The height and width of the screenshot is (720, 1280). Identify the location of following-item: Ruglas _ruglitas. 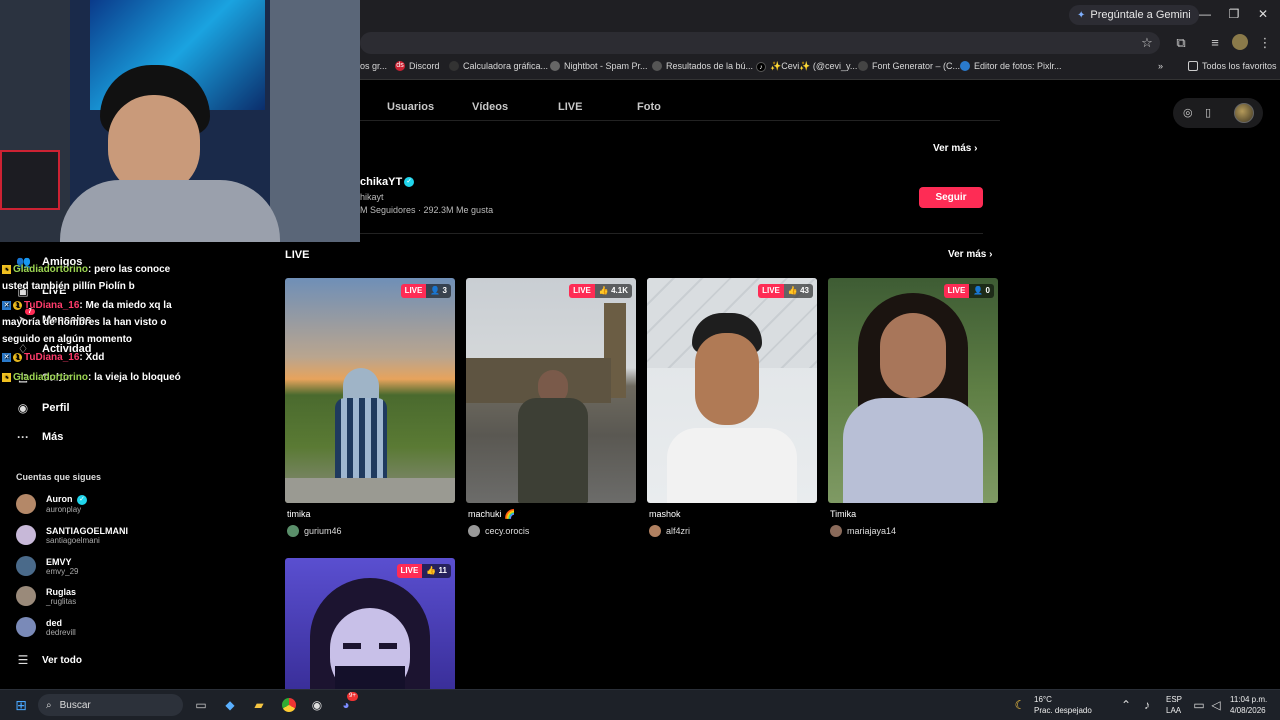
(46, 596).